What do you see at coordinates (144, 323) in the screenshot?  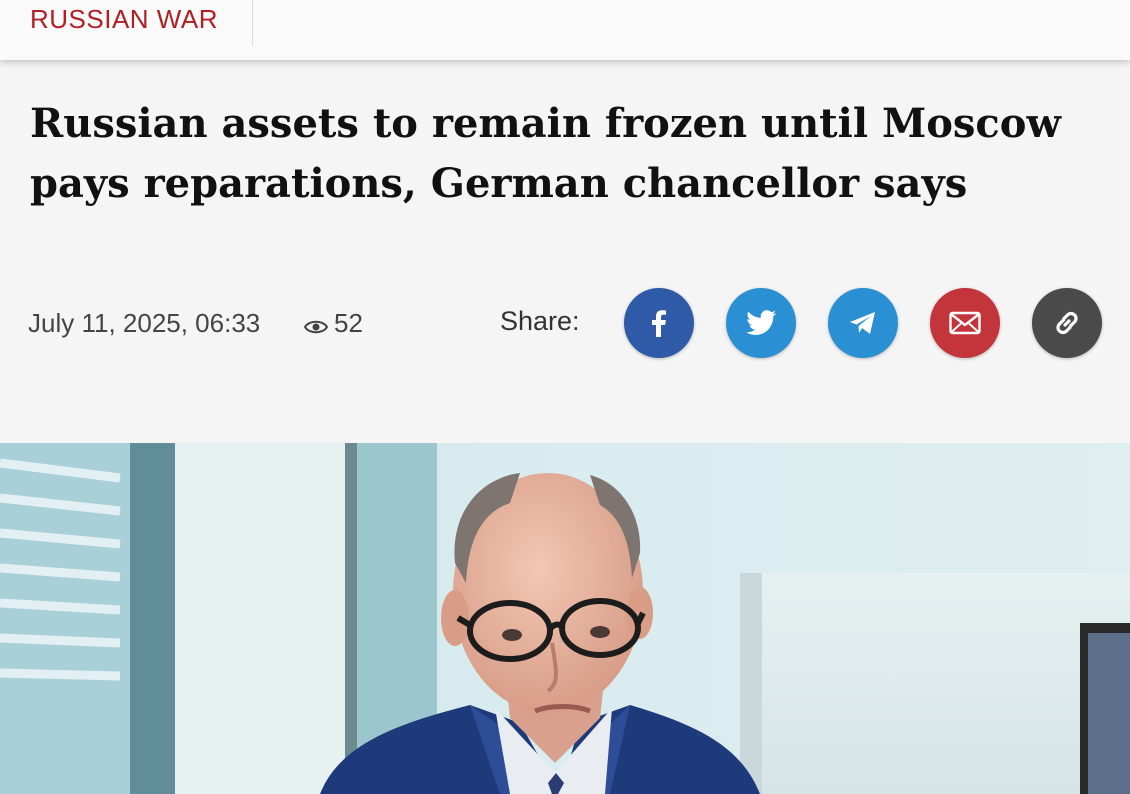 I see `article-date: July 11, 2025, 06:33` at bounding box center [144, 323].